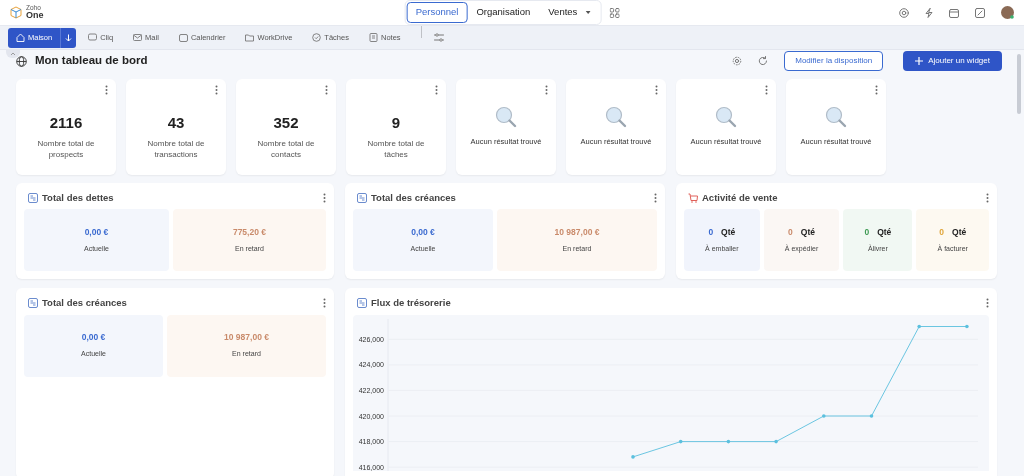  Describe the element at coordinates (503, 12) in the screenshot. I see `workspace-tab: Organisation` at that location.